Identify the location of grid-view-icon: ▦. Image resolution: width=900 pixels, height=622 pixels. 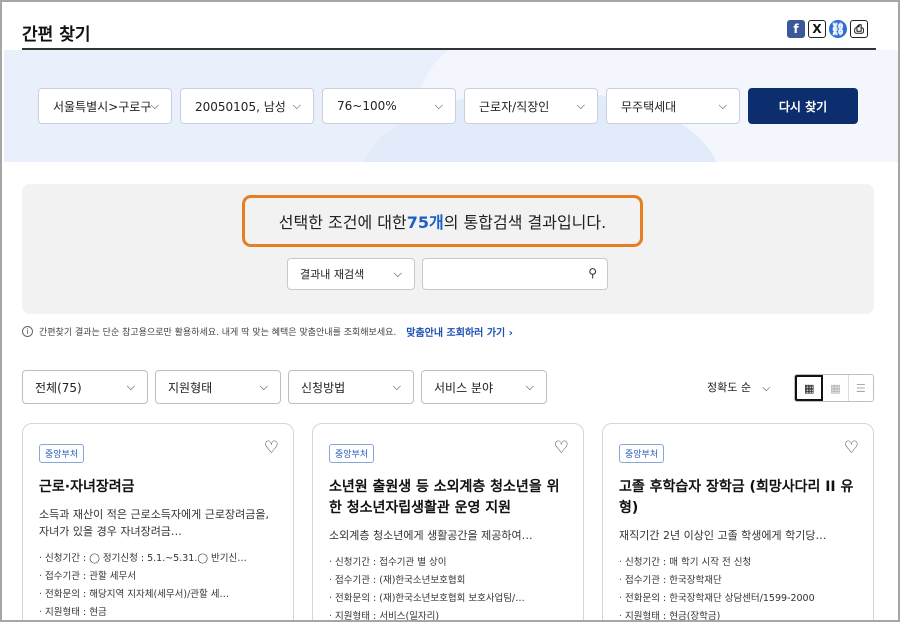
(809, 388).